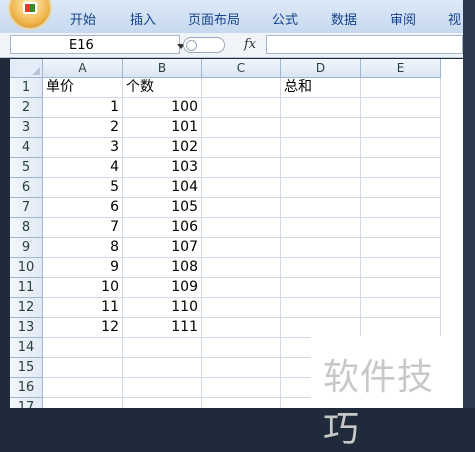 Image resolution: width=475 pixels, height=452 pixels. Describe the element at coordinates (83, 208) in the screenshot. I see `cell-a7: 6` at that location.